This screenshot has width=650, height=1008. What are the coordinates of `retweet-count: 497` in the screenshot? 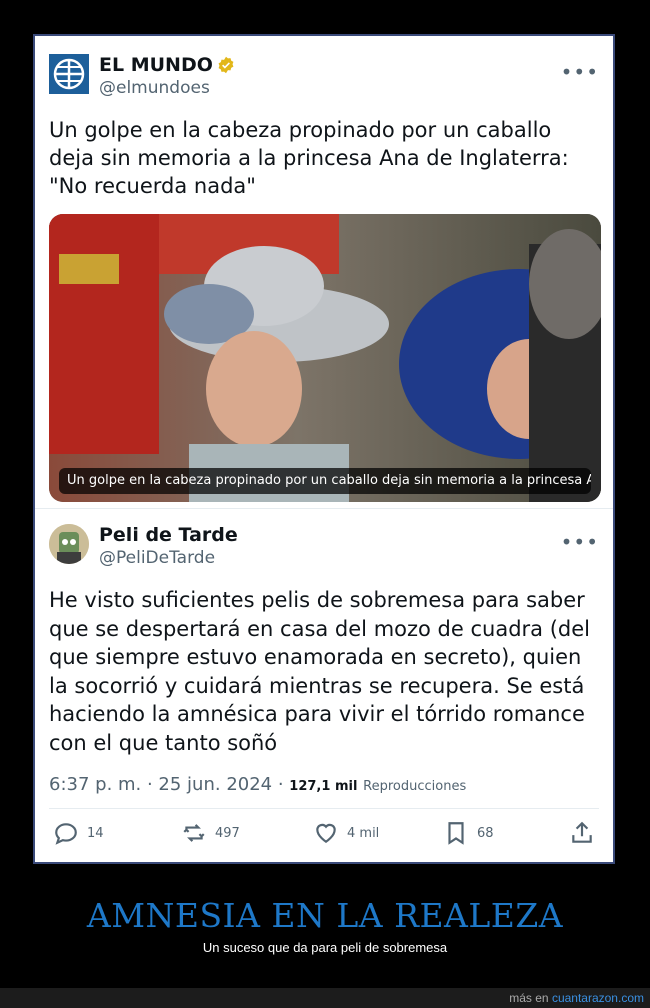 It's located at (227, 833).